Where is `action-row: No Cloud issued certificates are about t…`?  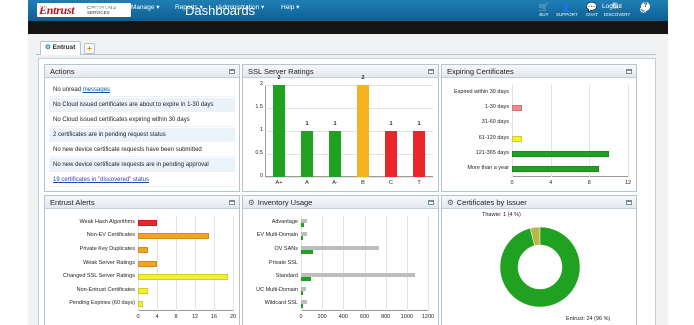
action-row: No Cloud issued certificates are about t… is located at coordinates (142, 105).